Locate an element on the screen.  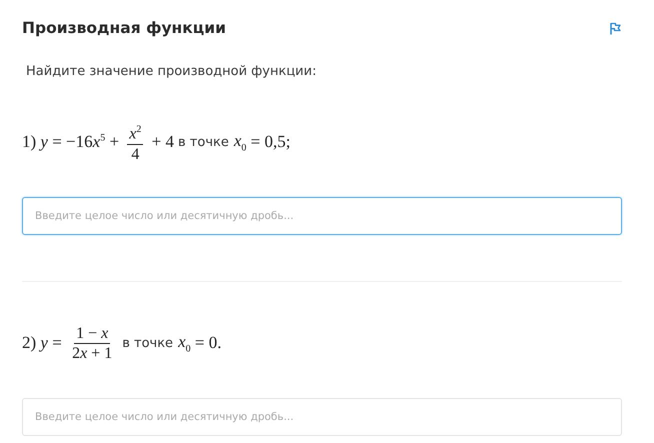
math-expression: = is located at coordinates (57, 343).